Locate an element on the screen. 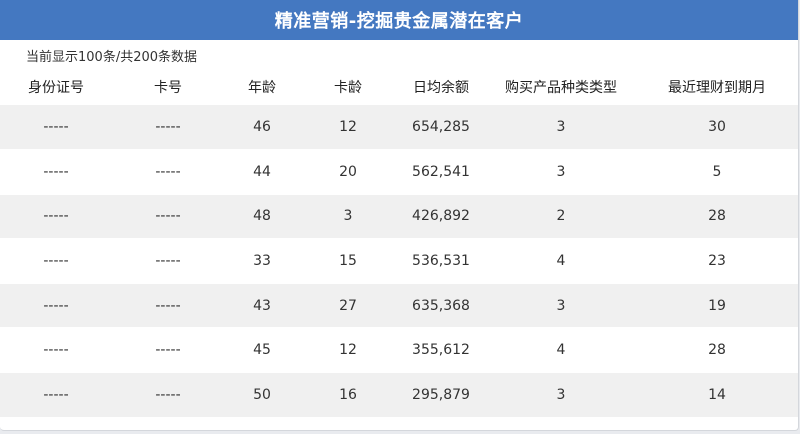 This screenshot has width=800, height=434. maturity-month-cell: 19 is located at coordinates (717, 305).